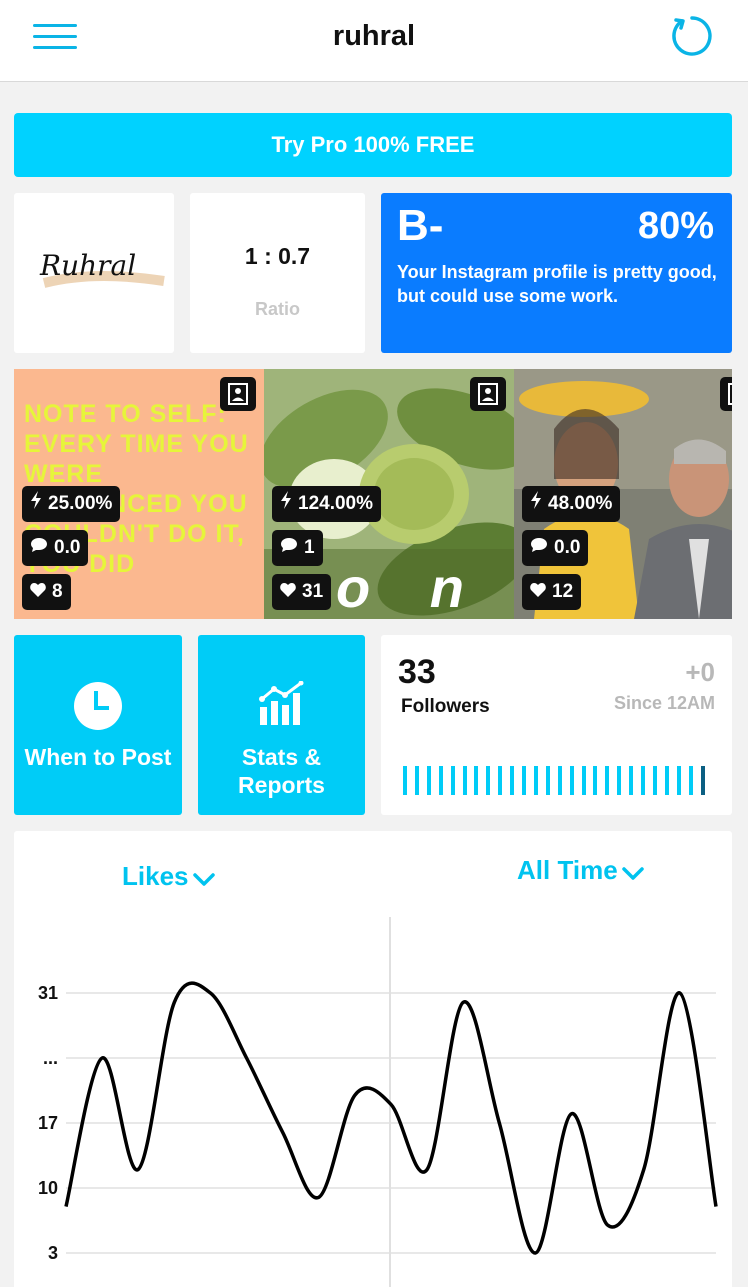 The width and height of the screenshot is (748, 1287). I want to click on clock-icon, so click(98, 708).